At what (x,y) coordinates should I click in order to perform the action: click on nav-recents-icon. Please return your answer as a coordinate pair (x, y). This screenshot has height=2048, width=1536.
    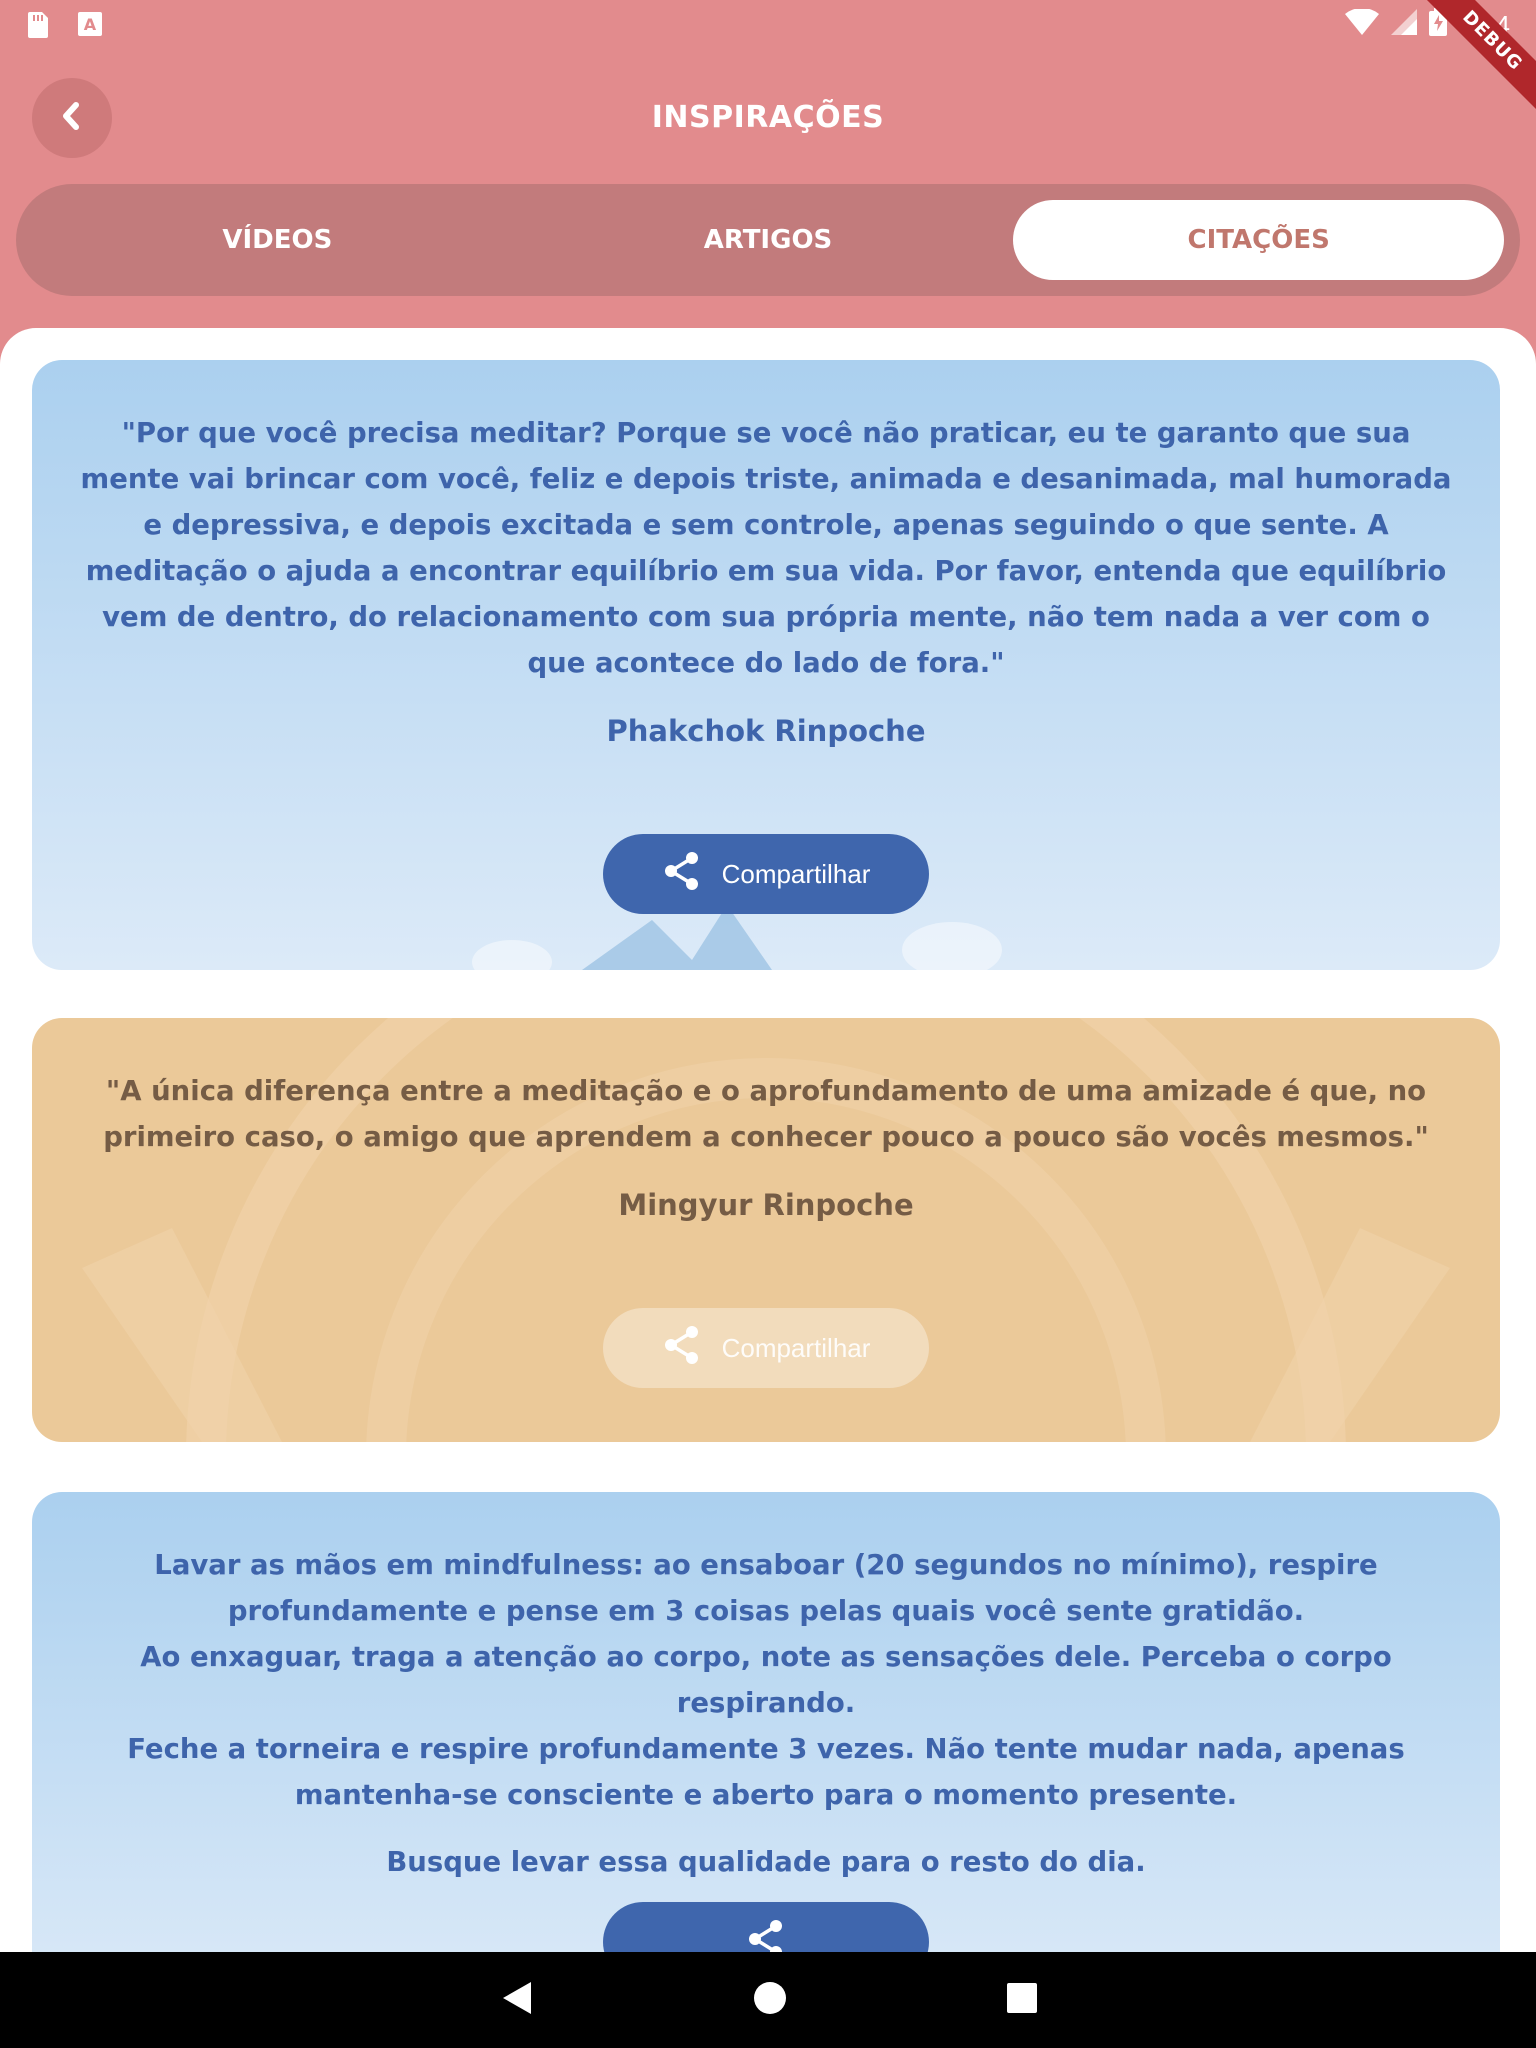
    Looking at the image, I should click on (1022, 2000).